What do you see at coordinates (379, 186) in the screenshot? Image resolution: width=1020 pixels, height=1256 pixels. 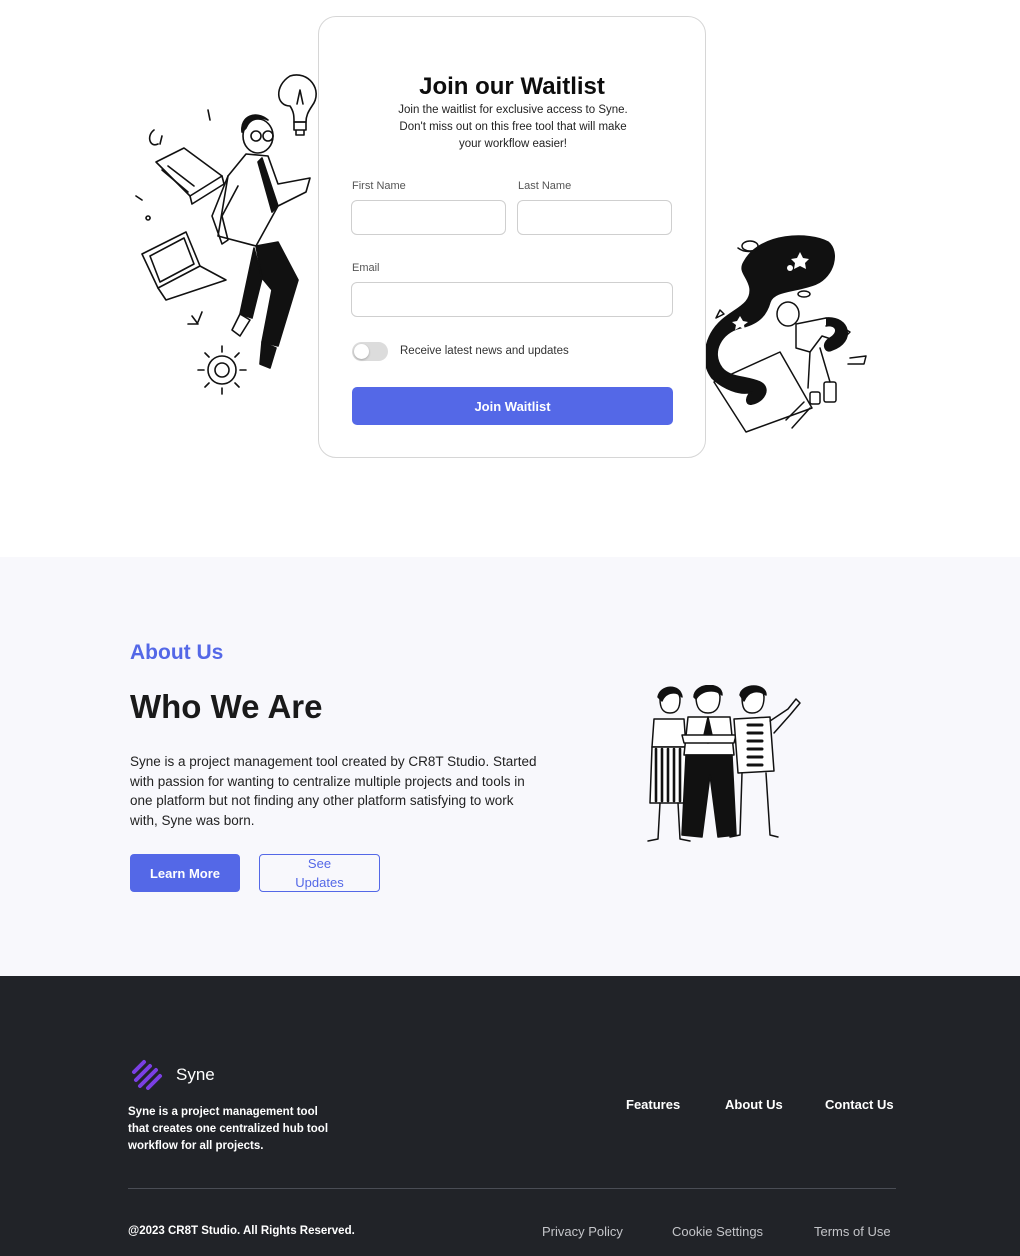 I see `first-name-label: First Name` at bounding box center [379, 186].